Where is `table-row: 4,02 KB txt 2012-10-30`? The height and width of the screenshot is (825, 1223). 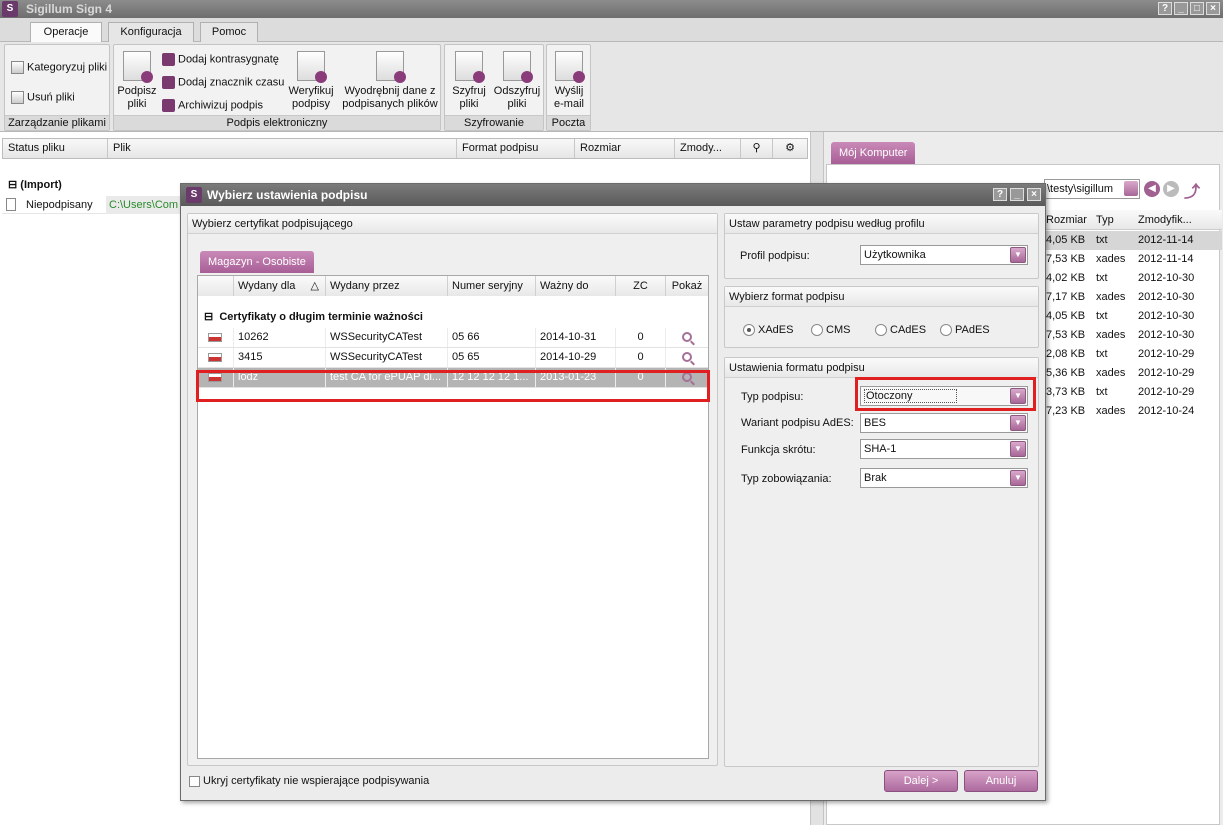 table-row: 4,02 KB txt 2012-10-30 is located at coordinates (1134, 278).